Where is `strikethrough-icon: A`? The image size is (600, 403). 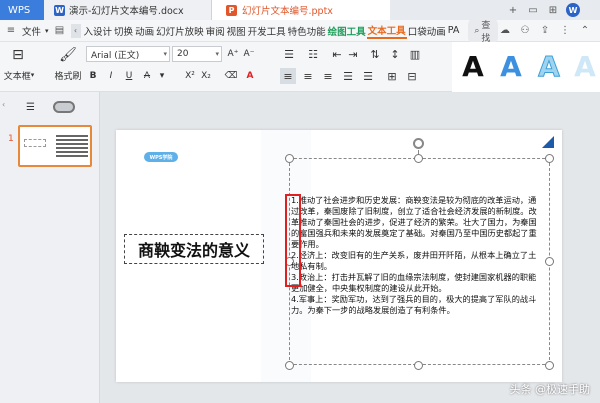
strikethrough-icon: A is located at coordinates (147, 76).